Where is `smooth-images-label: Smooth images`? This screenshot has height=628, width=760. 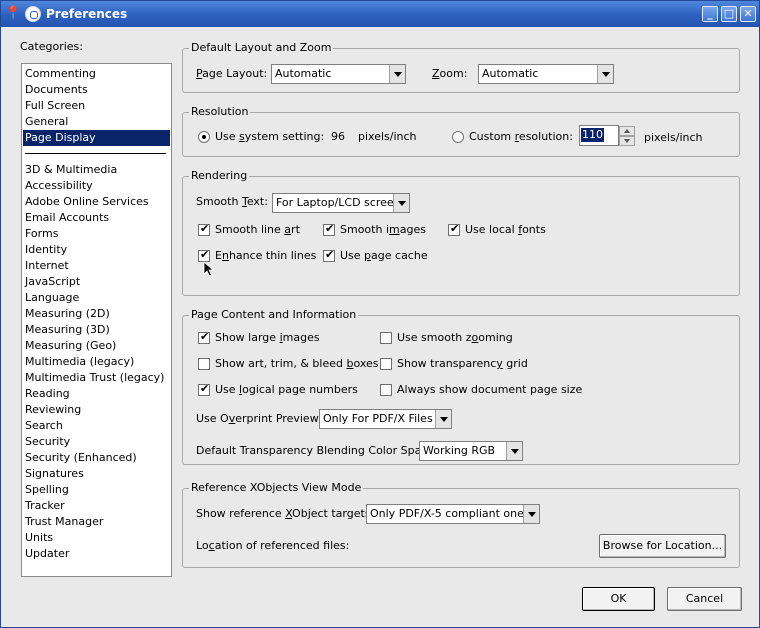 smooth-images-label: Smooth images is located at coordinates (383, 229).